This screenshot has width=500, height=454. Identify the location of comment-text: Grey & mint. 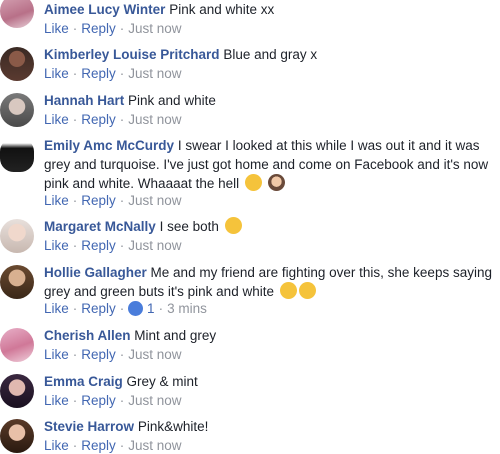
(162, 381).